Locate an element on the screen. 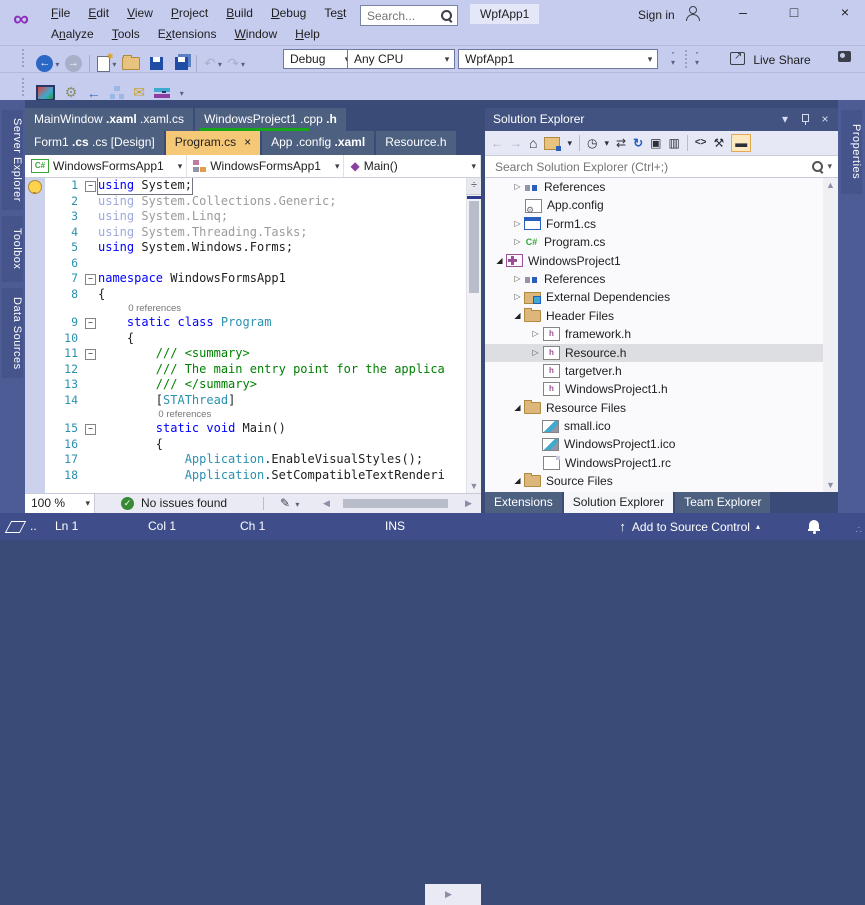 The height and width of the screenshot is (905, 865). navigate-back-button: ← is located at coordinates (45, 64).